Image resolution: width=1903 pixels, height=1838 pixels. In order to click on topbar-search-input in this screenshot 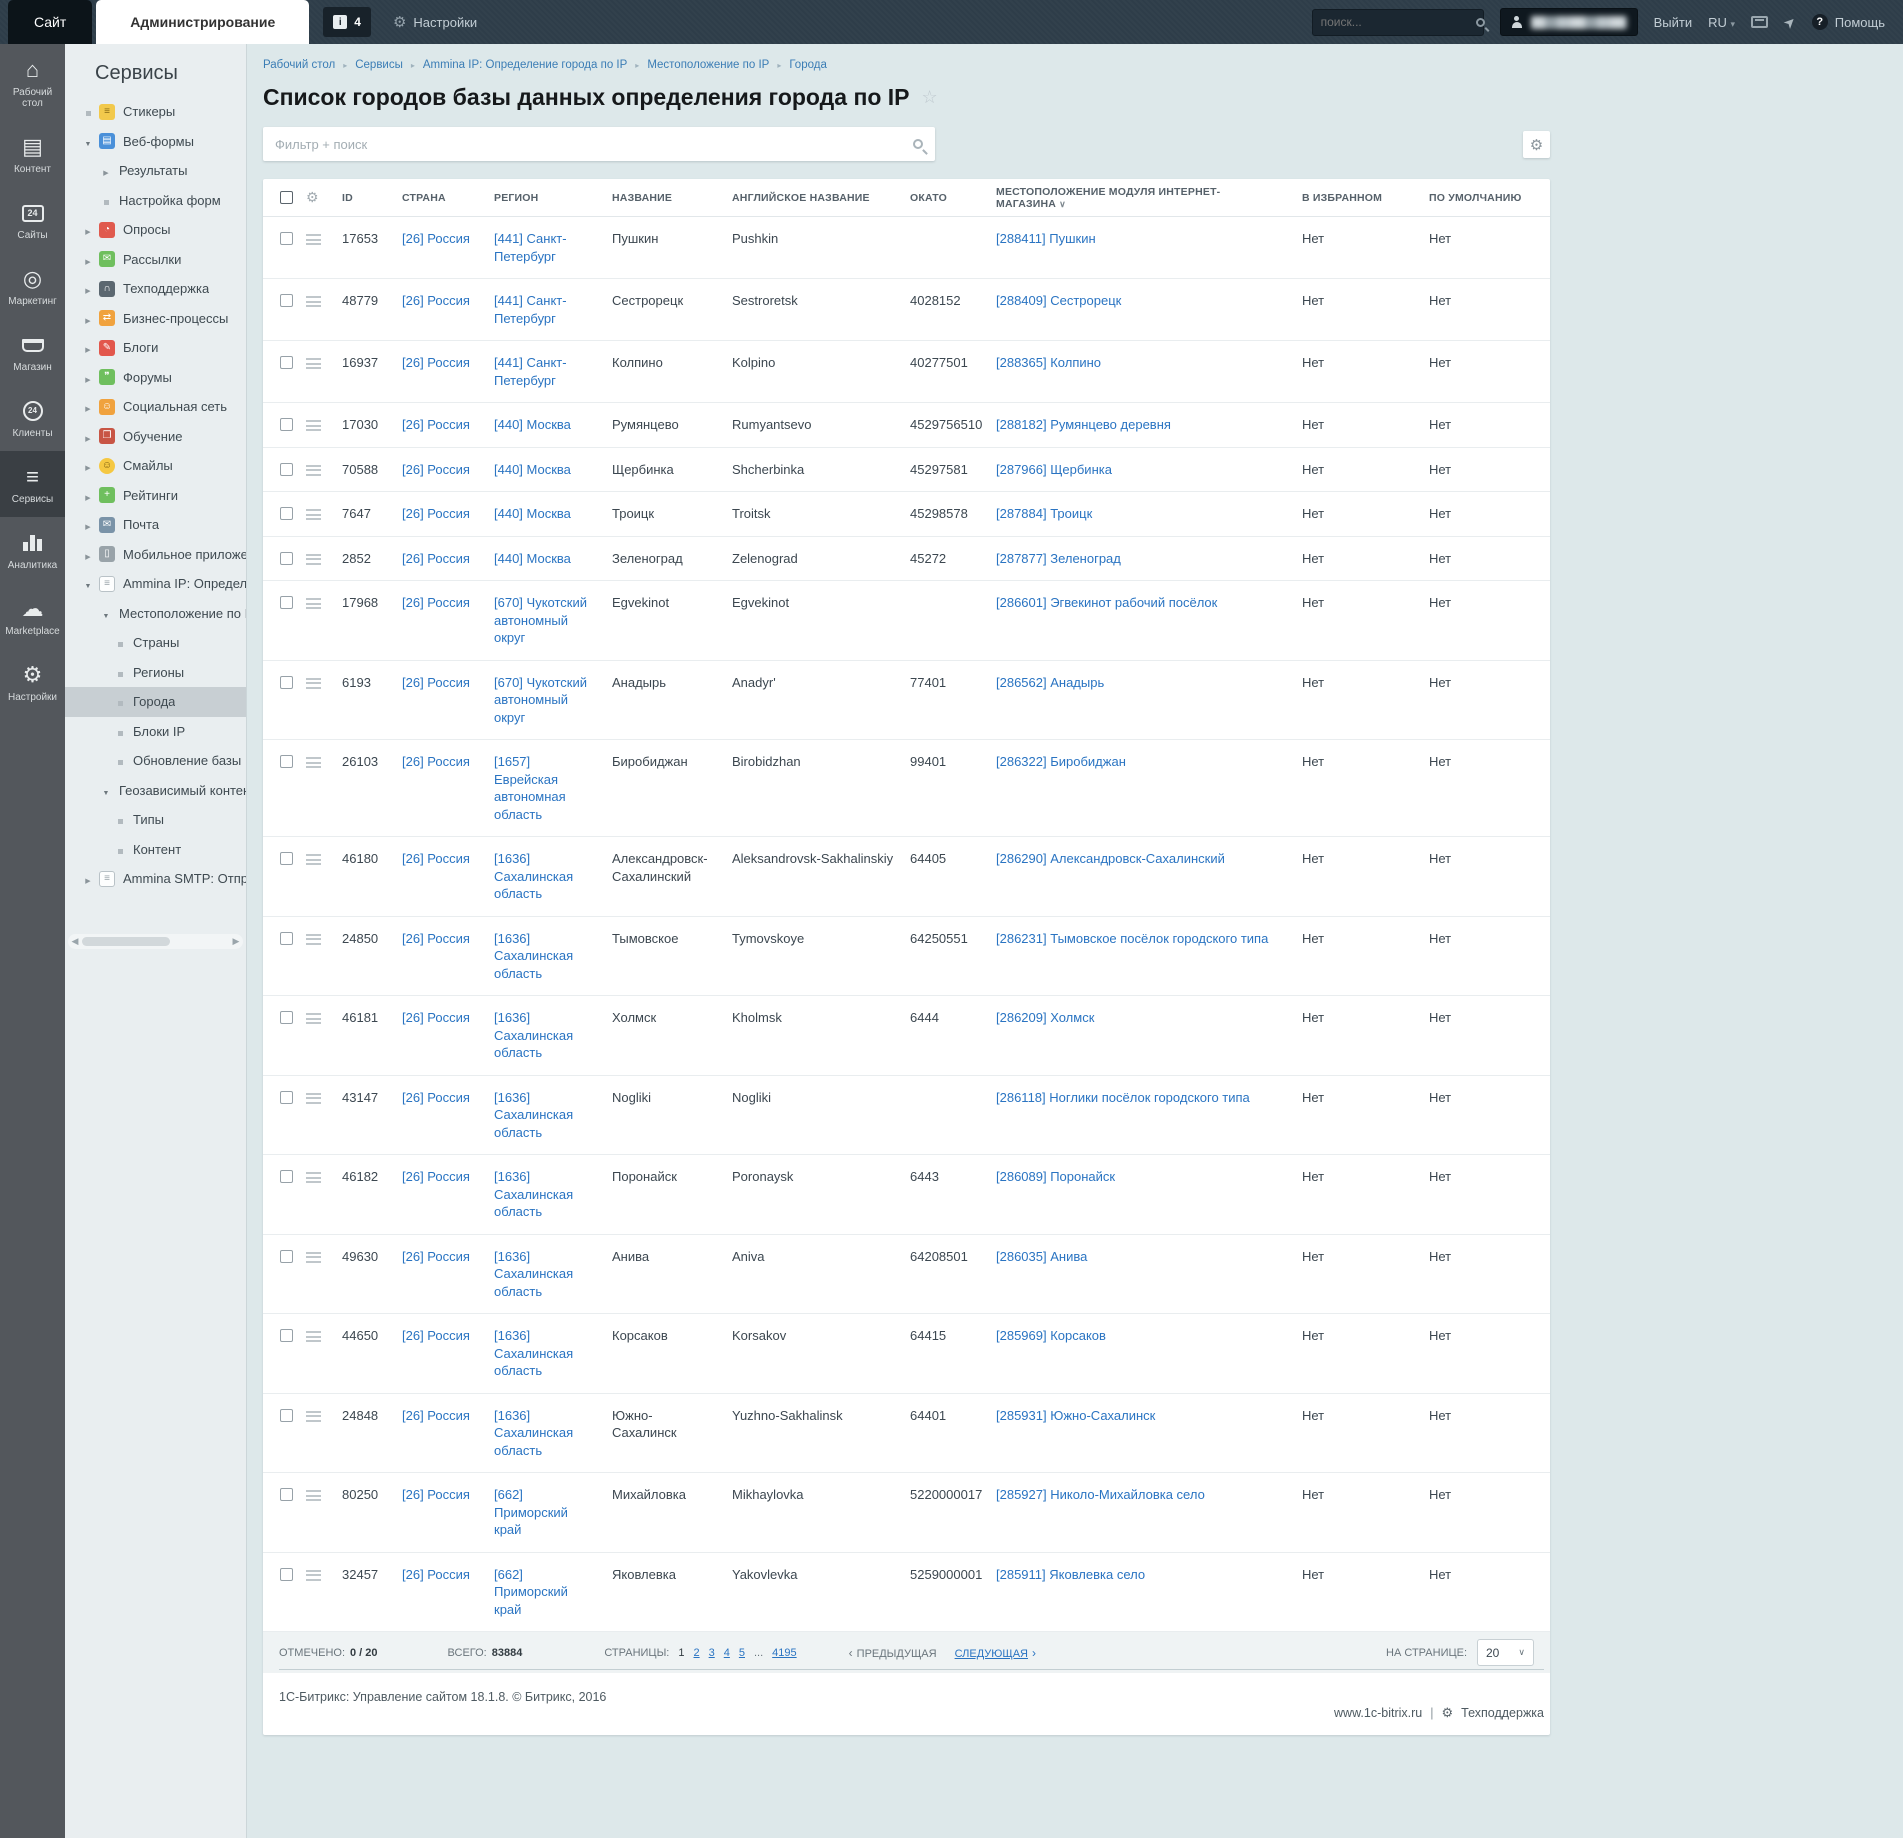, I will do `click(1398, 22)`.